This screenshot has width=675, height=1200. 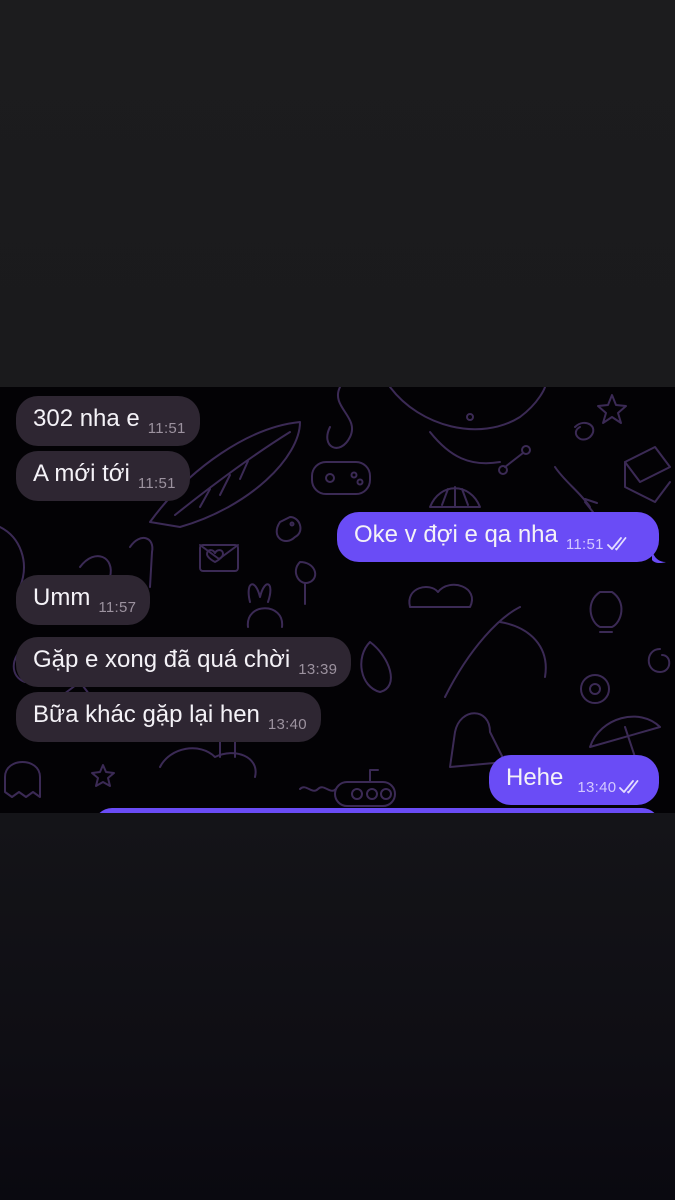 I want to click on message-time: 13:39, so click(x=318, y=669).